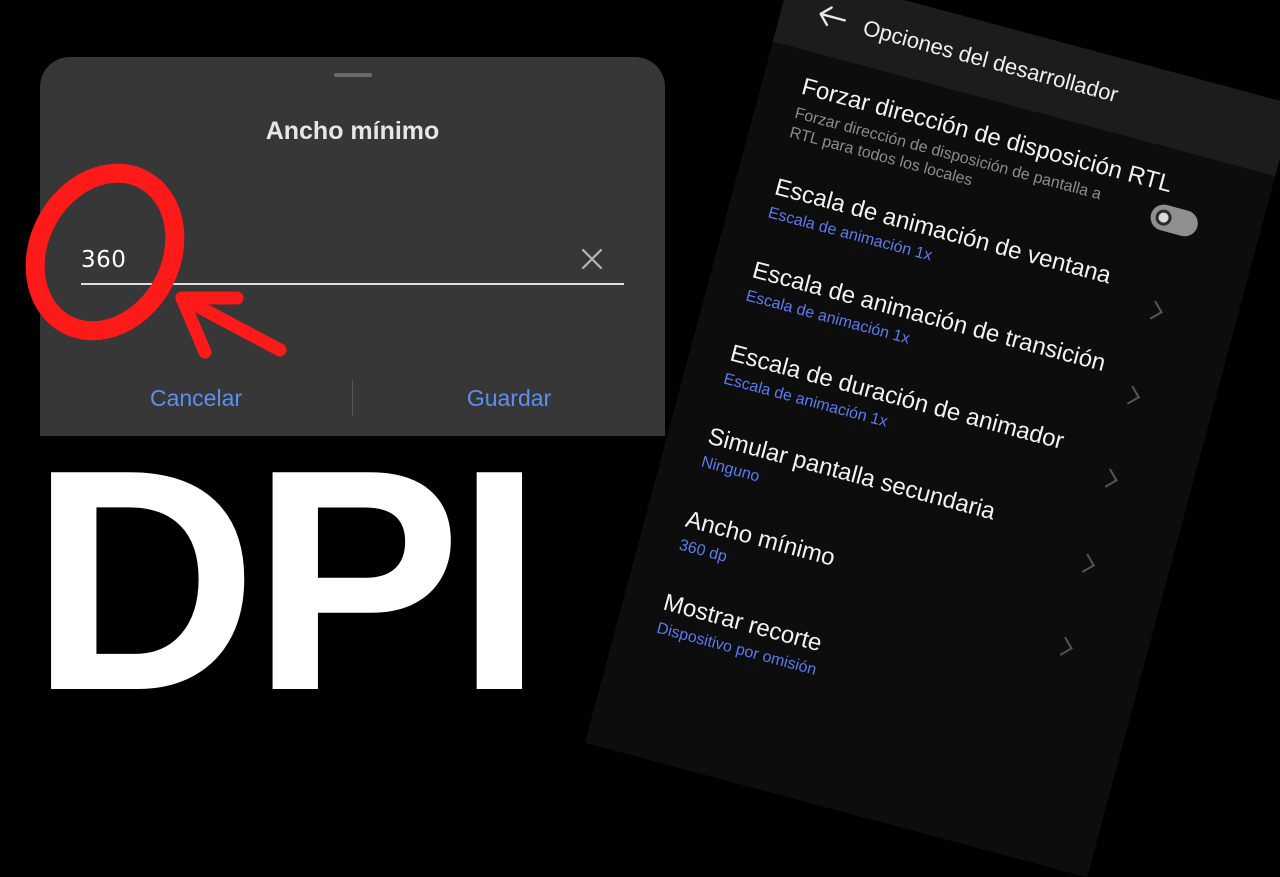 The image size is (1280, 877). What do you see at coordinates (592, 259) in the screenshot?
I see `clear-icon` at bounding box center [592, 259].